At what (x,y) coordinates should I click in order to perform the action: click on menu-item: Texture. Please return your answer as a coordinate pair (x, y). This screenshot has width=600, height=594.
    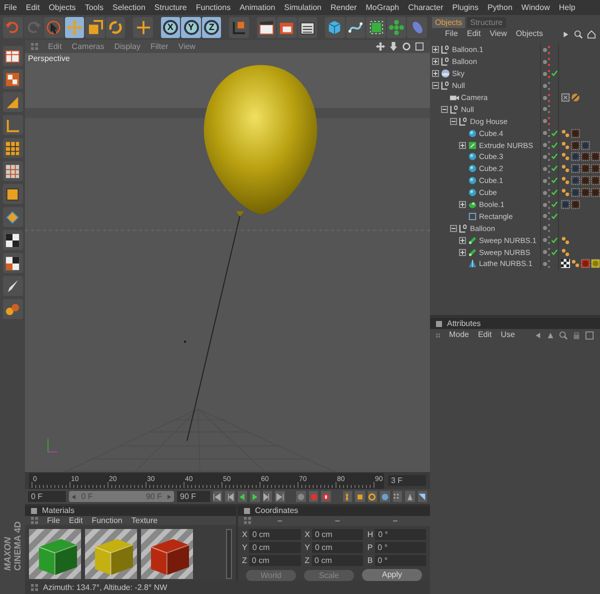
    Looking at the image, I should click on (144, 521).